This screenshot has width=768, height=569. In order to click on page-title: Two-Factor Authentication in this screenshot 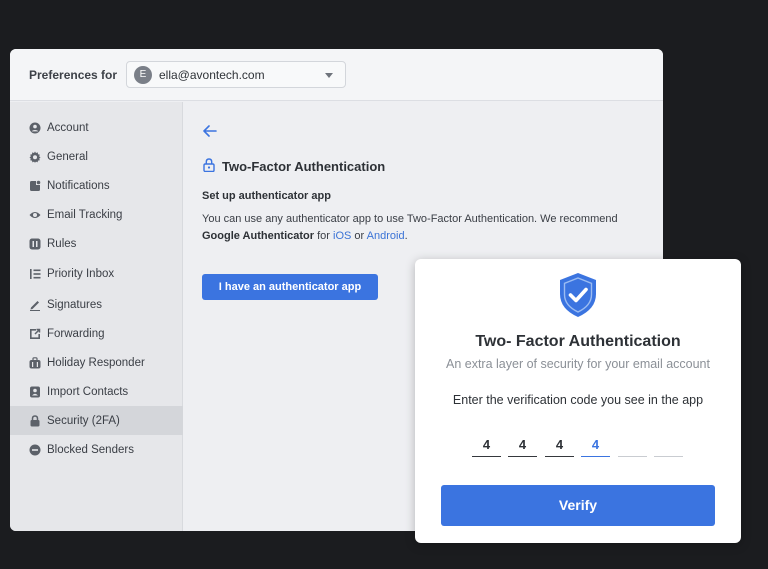, I will do `click(304, 166)`.